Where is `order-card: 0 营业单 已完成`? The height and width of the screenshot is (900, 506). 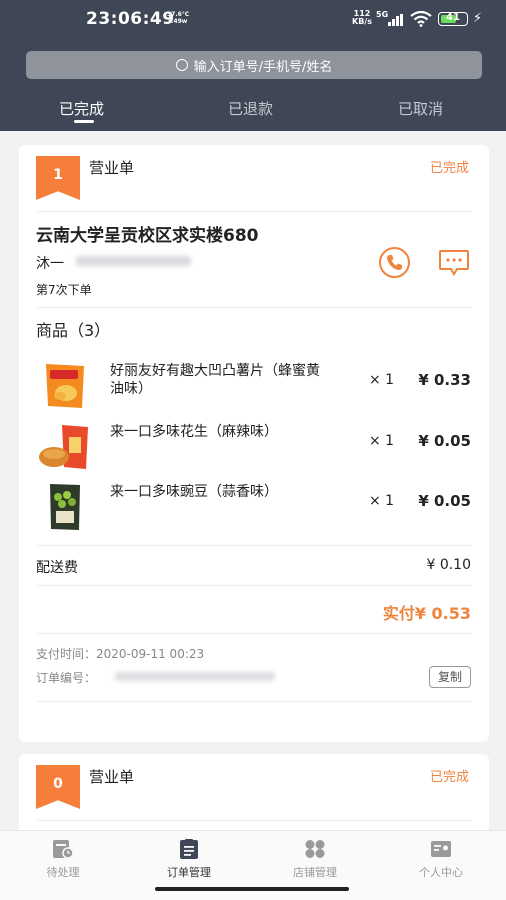 order-card: 0 营业单 已完成 is located at coordinates (254, 794).